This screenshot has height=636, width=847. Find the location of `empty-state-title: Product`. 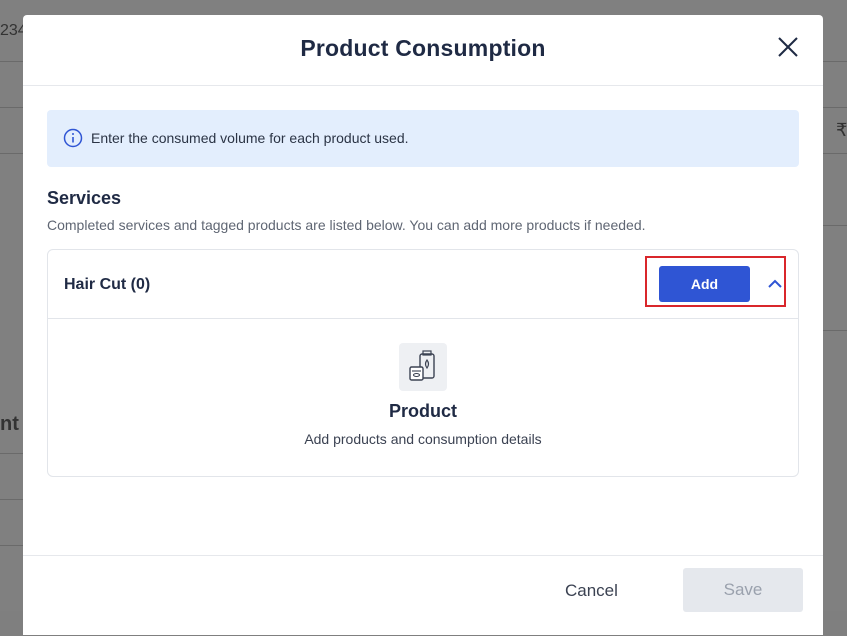

empty-state-title: Product is located at coordinates (422, 411).